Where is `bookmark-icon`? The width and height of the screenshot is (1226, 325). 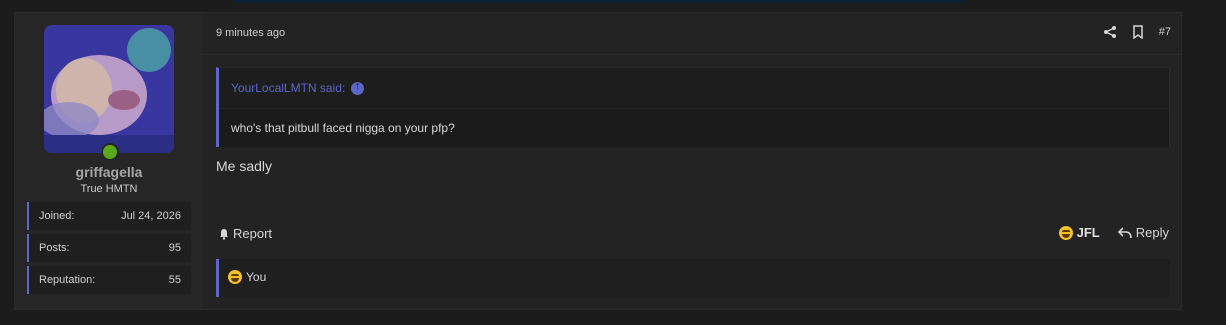 bookmark-icon is located at coordinates (1138, 32).